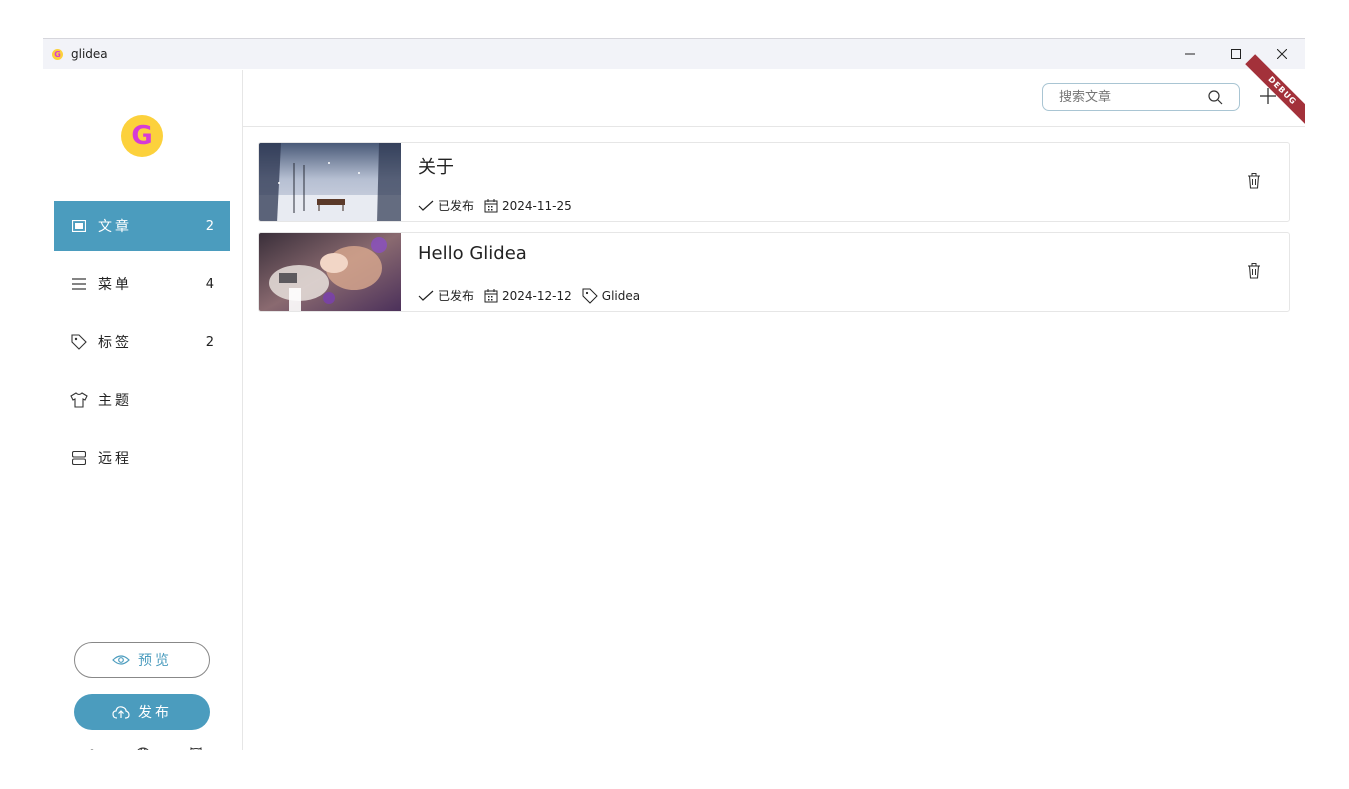 The image size is (1349, 789). Describe the element at coordinates (121, 712) in the screenshot. I see `cloud-upload-icon` at that location.